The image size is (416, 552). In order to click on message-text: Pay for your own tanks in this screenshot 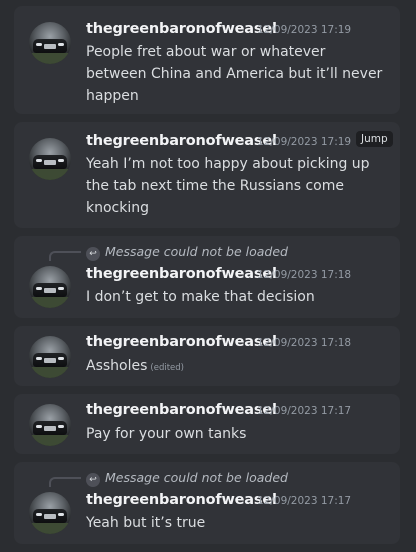, I will do `click(166, 434)`.